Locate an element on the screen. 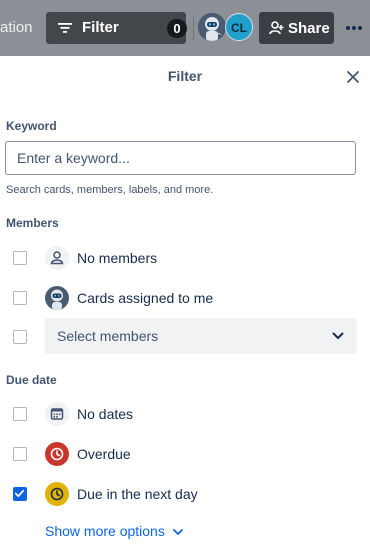  filter-option-no-dates: No dates is located at coordinates (185, 414).